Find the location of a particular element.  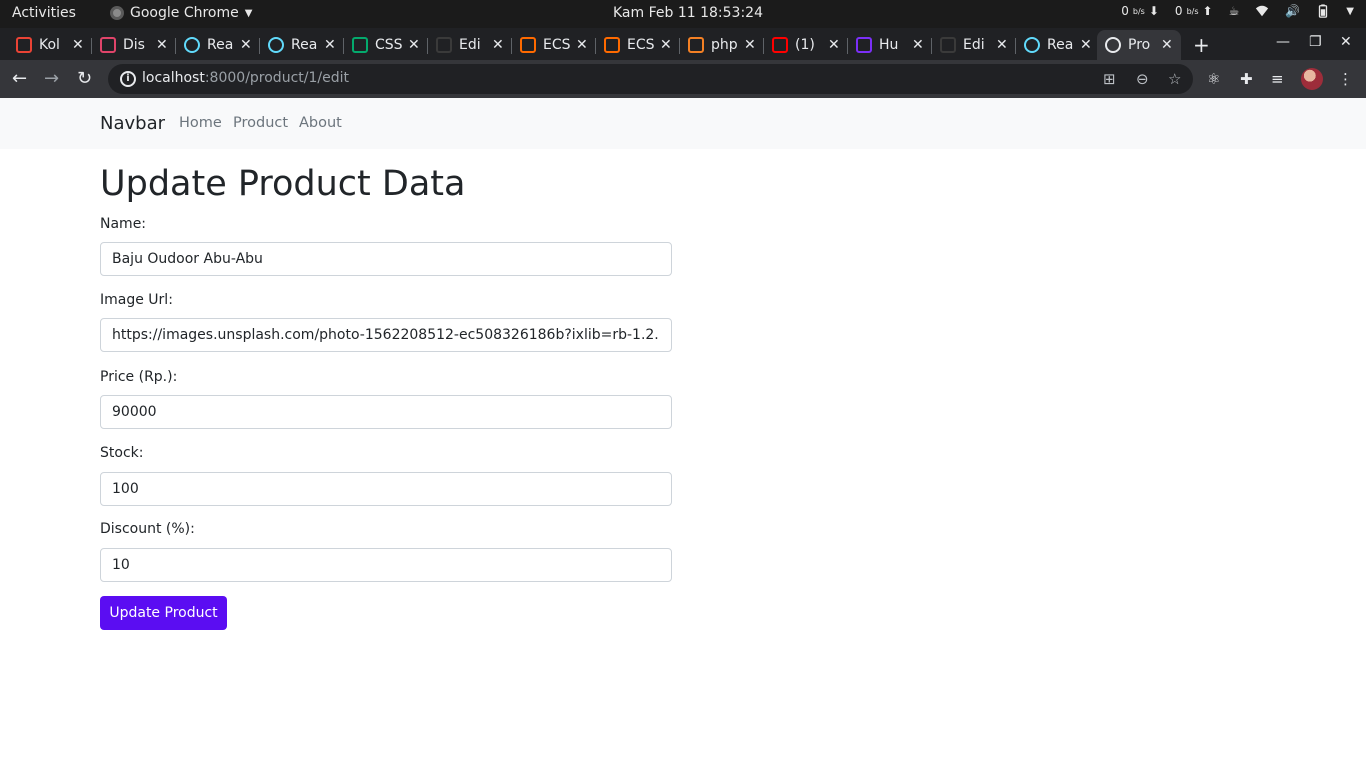

nav-link-about: About is located at coordinates (320, 123).